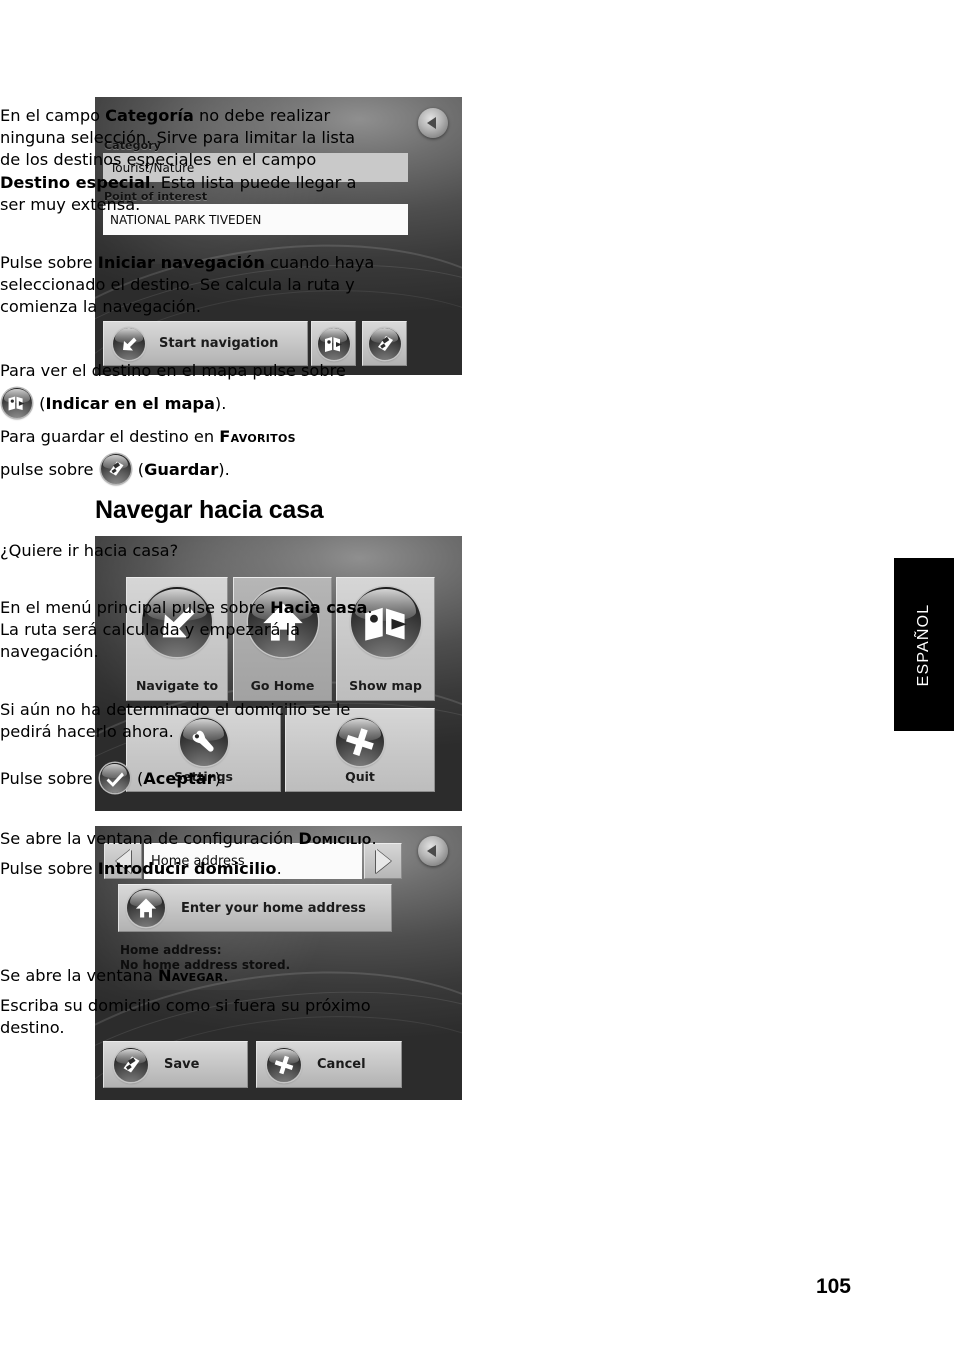 The height and width of the screenshot is (1355, 954). What do you see at coordinates (284, 1064) in the screenshot?
I see `close-x-icon` at bounding box center [284, 1064].